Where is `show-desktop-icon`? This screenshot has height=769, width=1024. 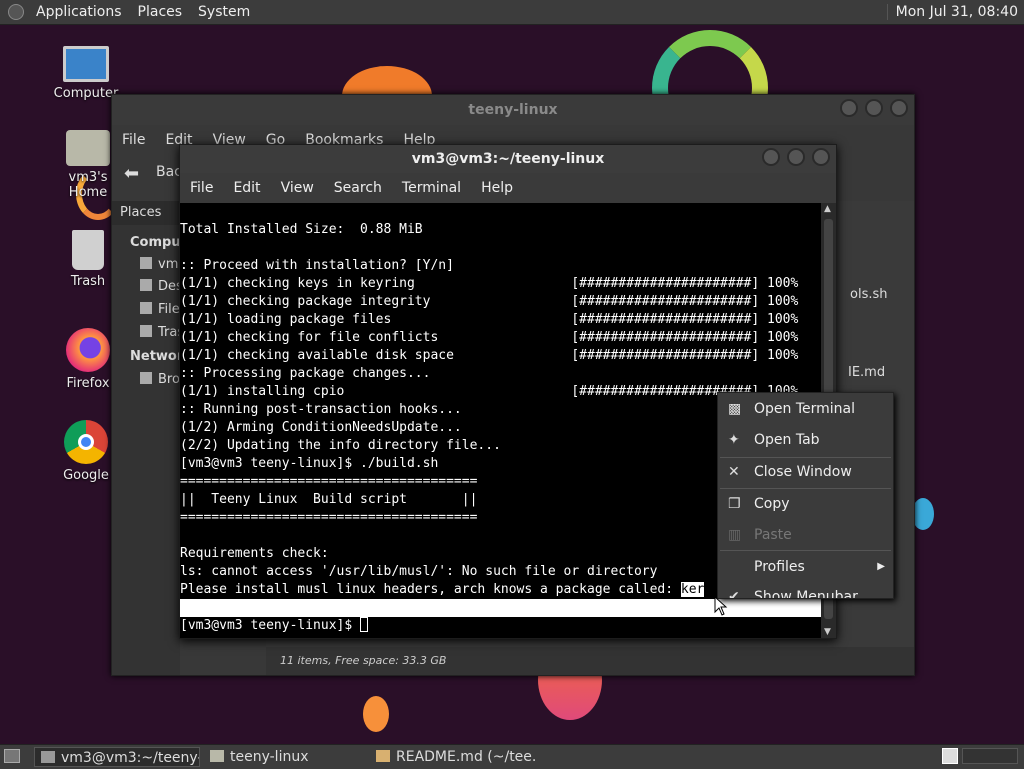
show-desktop-icon is located at coordinates (12, 756).